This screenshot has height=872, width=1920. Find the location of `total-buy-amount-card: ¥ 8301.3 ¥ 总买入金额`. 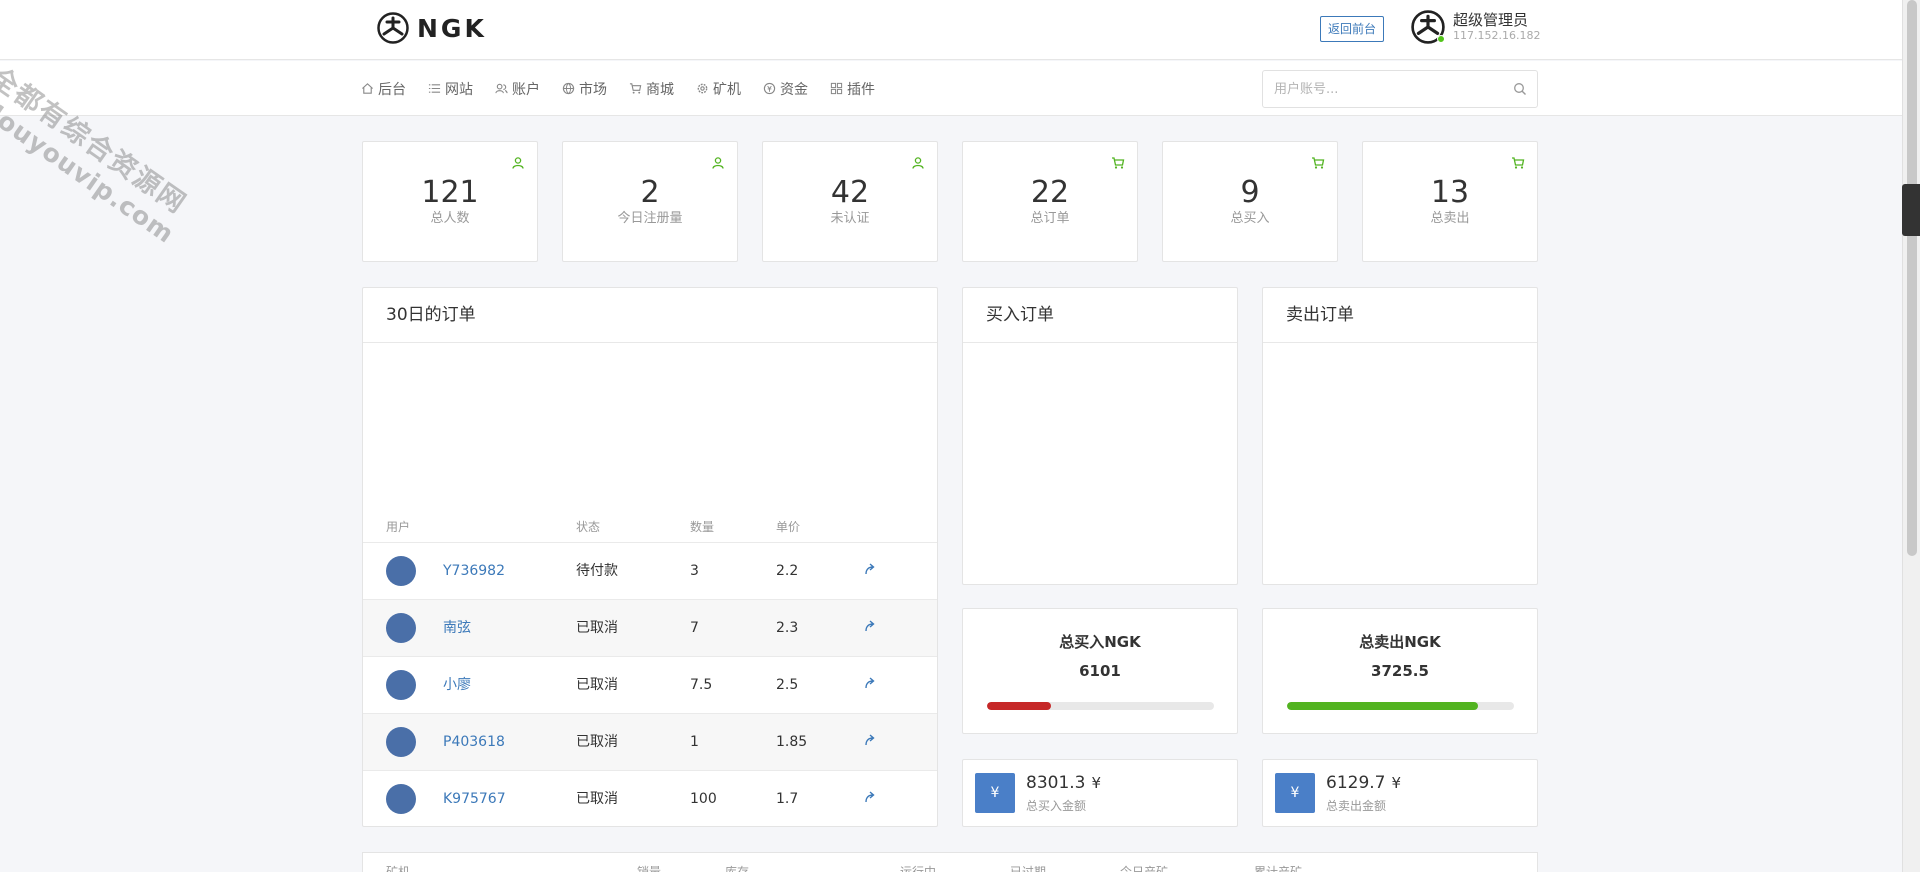

total-buy-amount-card: ¥ 8301.3 ¥ 总买入金额 is located at coordinates (1100, 793).